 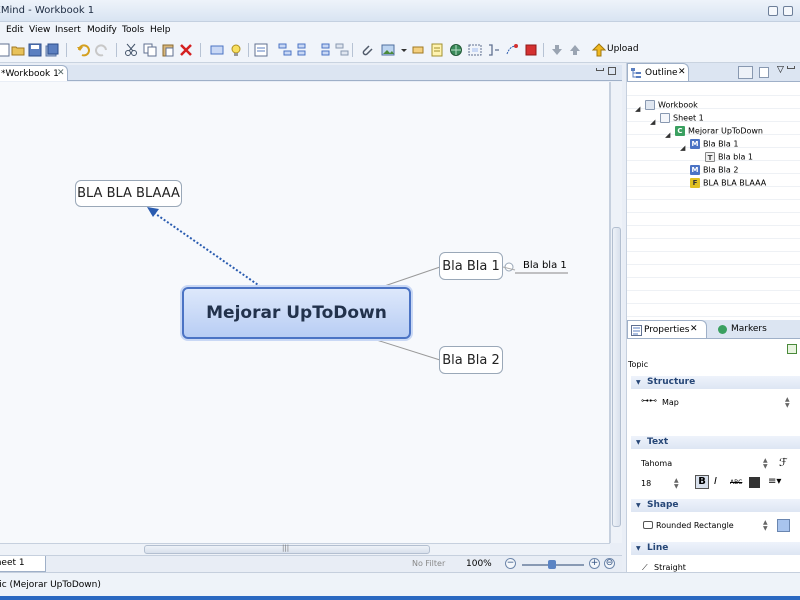 I want to click on outline-item-workbook: Workbook, so click(x=671, y=105).